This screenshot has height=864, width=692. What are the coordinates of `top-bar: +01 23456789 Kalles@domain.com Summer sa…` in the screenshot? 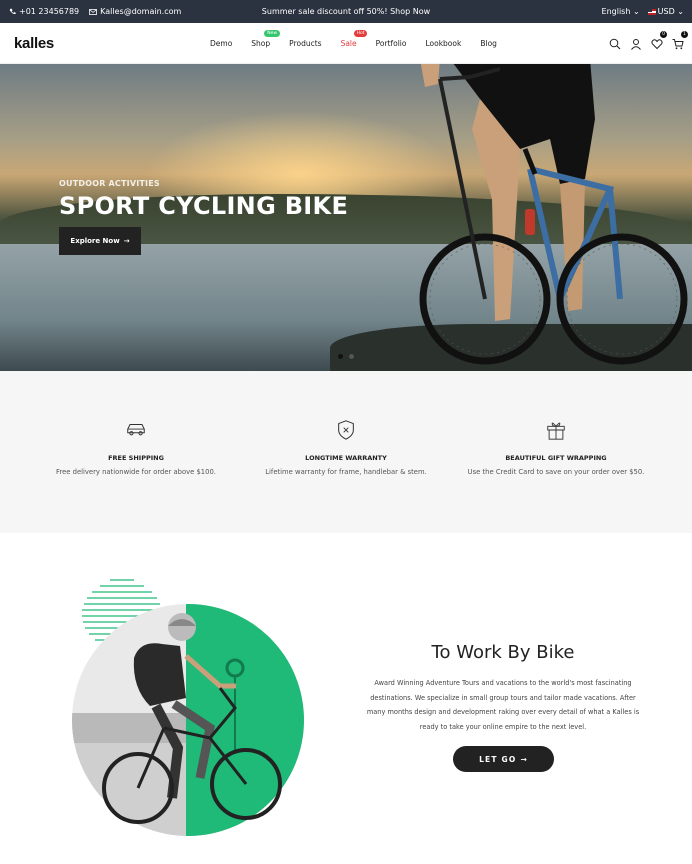 It's located at (346, 11).